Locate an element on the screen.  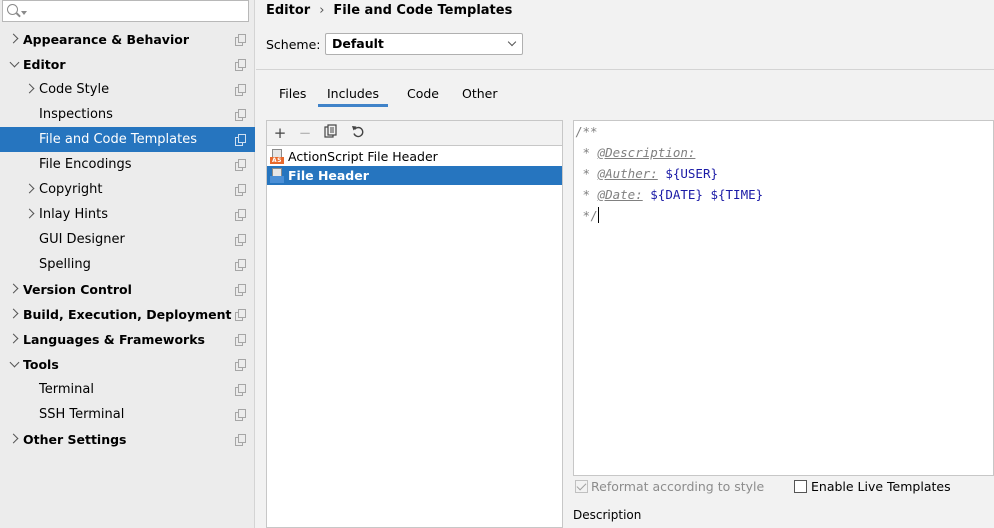
template-variable: ${TIME} is located at coordinates (737, 194).